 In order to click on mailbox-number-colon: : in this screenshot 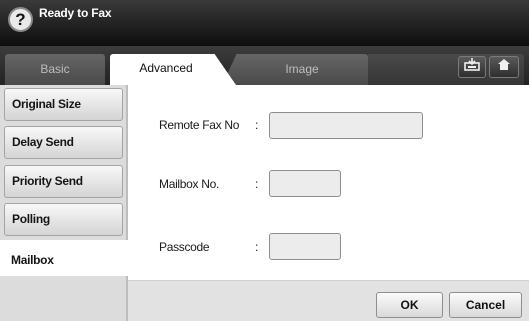, I will do `click(257, 184)`.